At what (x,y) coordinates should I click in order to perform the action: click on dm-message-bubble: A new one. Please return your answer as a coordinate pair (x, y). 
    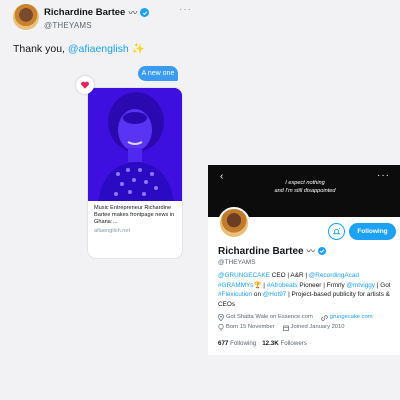
    Looking at the image, I should click on (158, 73).